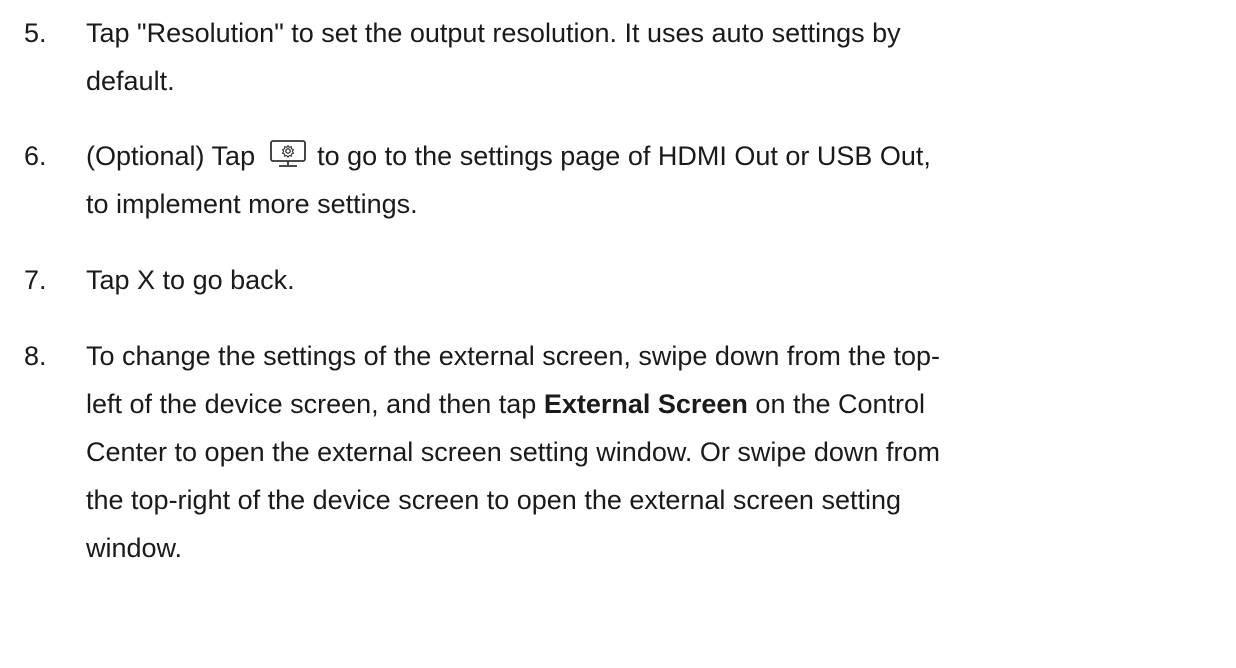 This screenshot has height=668, width=1236. What do you see at coordinates (252, 204) in the screenshot?
I see `step-text-line: to implement more settings.` at bounding box center [252, 204].